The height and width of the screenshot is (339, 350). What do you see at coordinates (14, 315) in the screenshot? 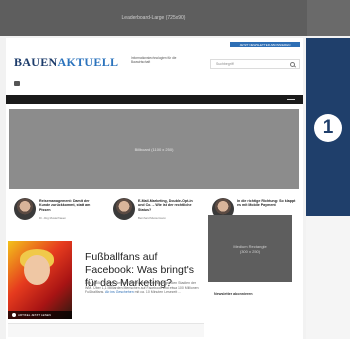
I see `arrow-icon` at bounding box center [14, 315].